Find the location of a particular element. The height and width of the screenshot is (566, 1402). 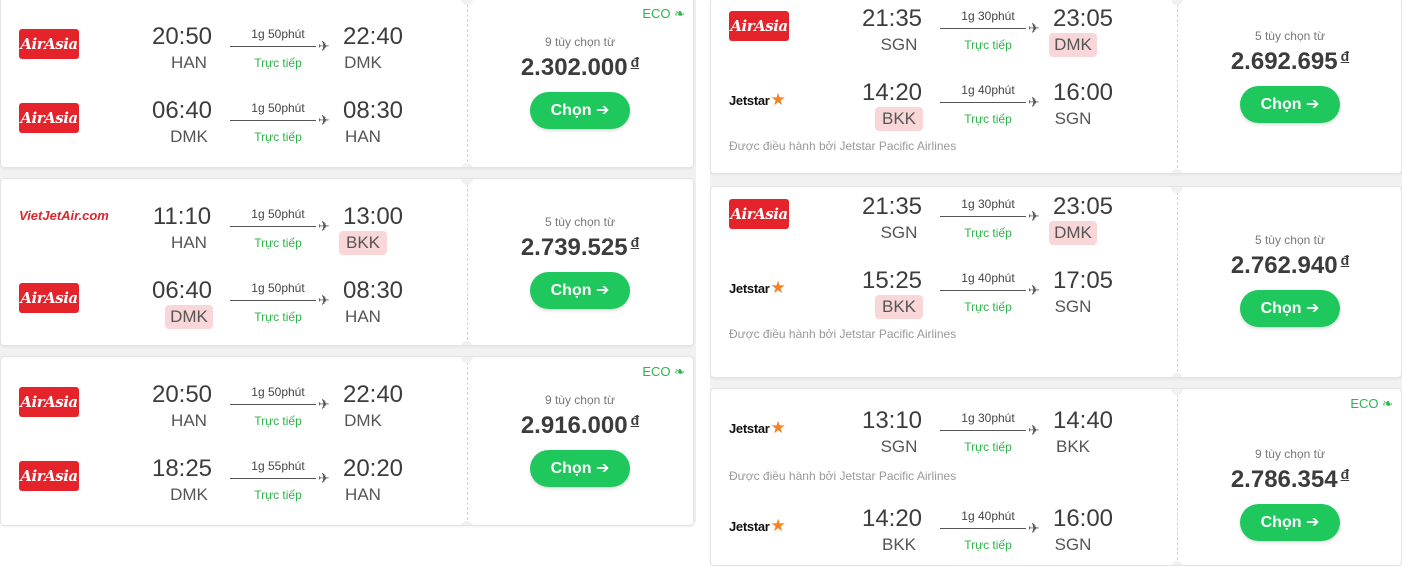

departure-time: 18:25 is located at coordinates (182, 468).